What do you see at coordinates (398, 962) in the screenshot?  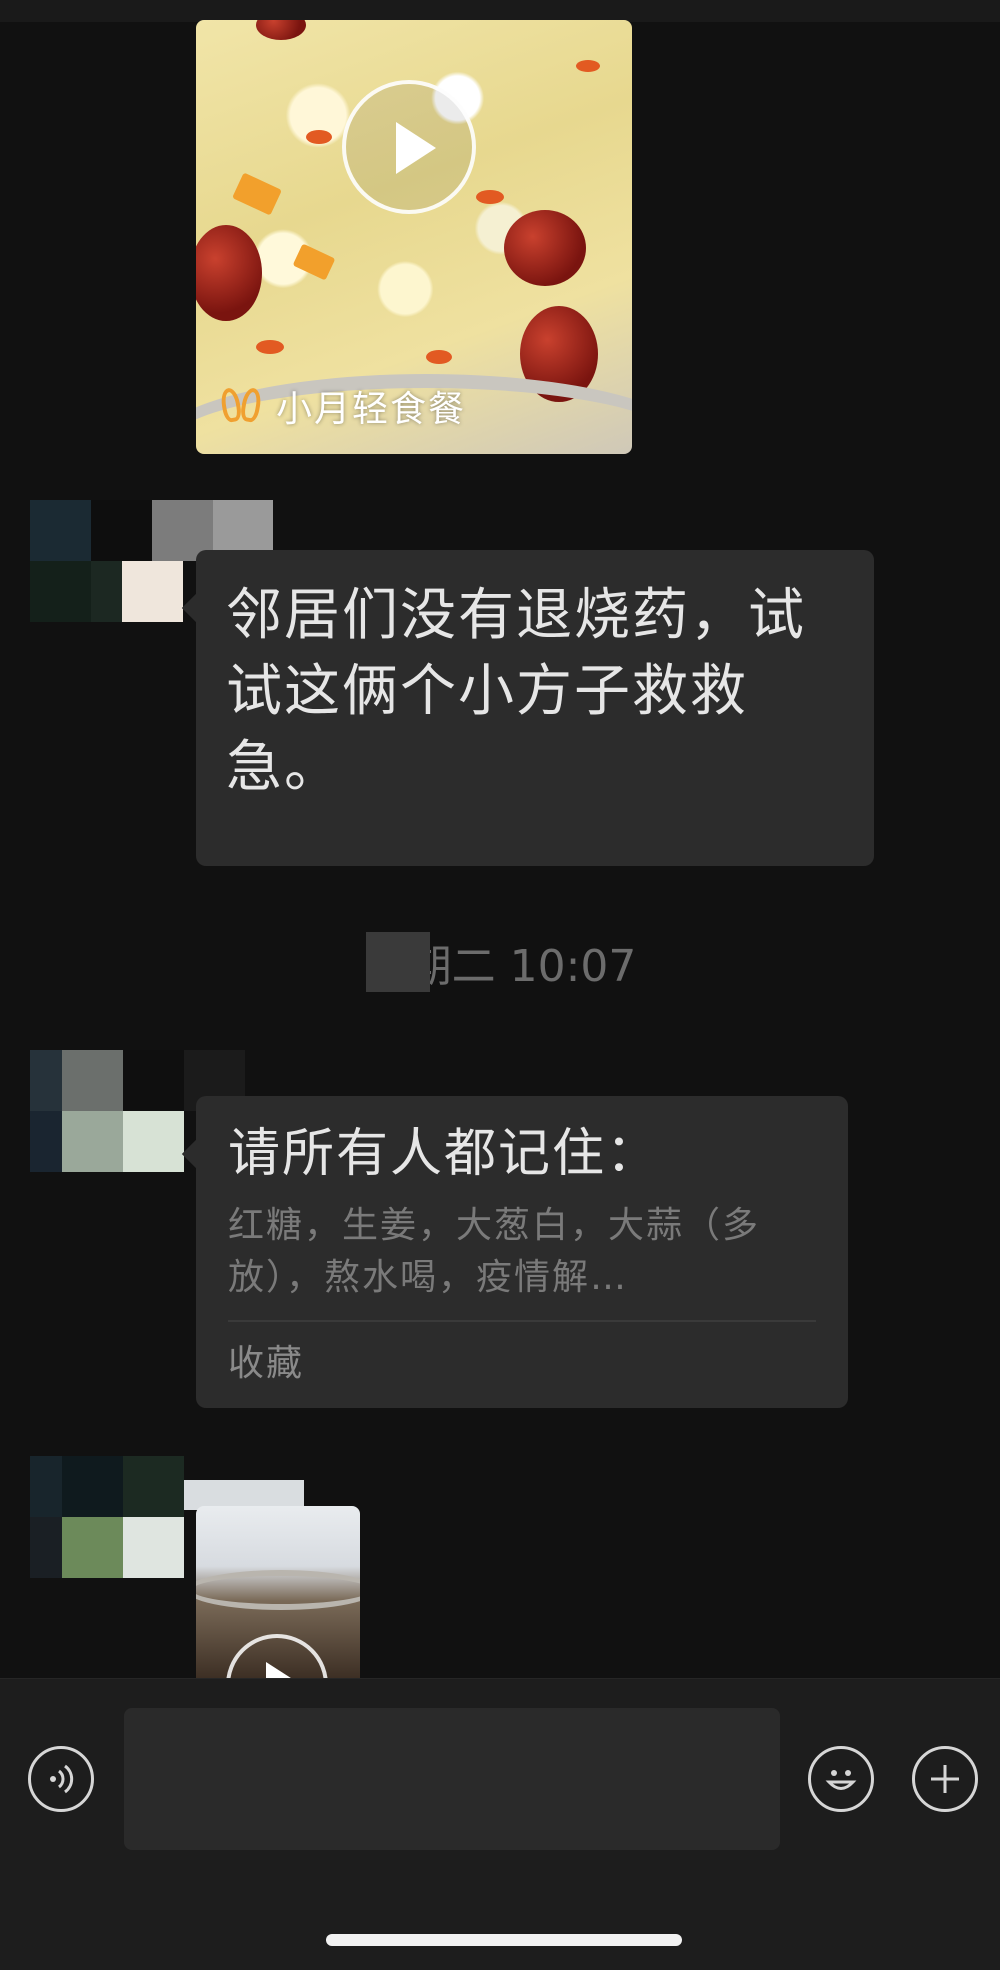 I see `timestamp-blur` at bounding box center [398, 962].